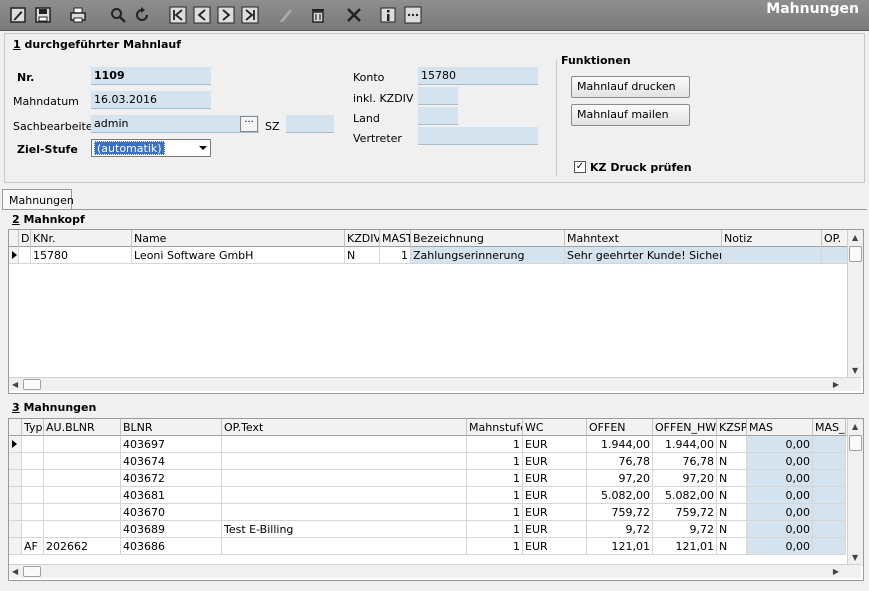  Describe the element at coordinates (488, 255) in the screenshot. I see `table-cell: Zahlungserinnerung` at that location.